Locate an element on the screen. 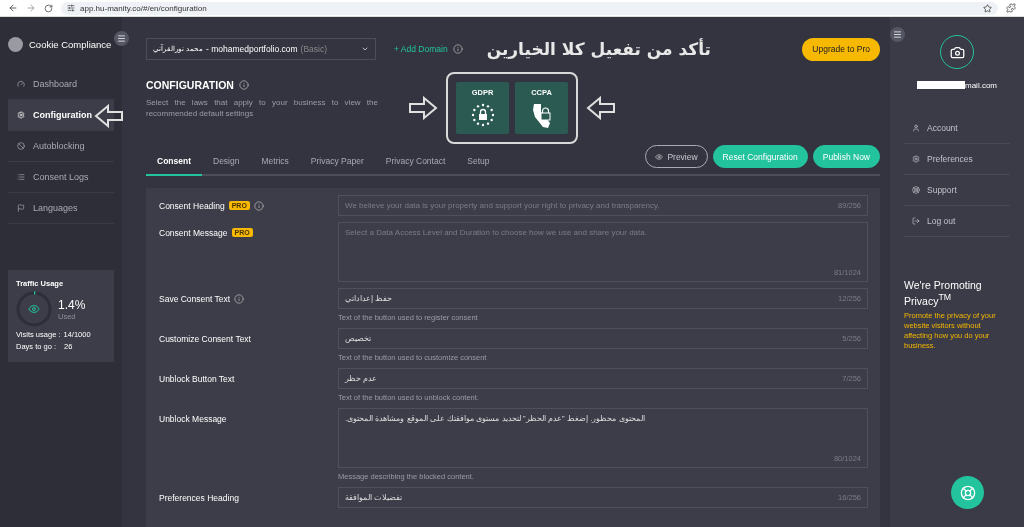 The image size is (1024, 527). ban-icon is located at coordinates (21, 146).